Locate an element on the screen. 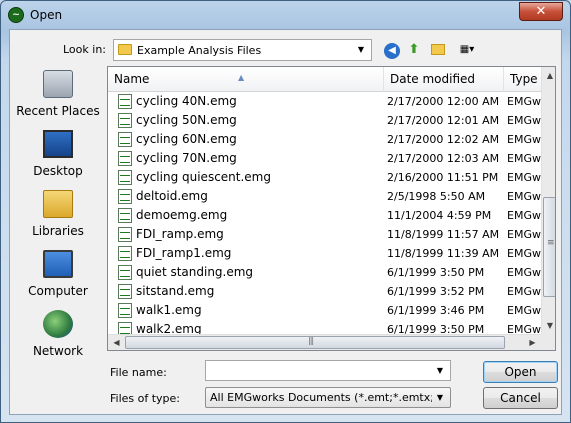 The image size is (571, 423). new-folder-button is located at coordinates (438, 50).